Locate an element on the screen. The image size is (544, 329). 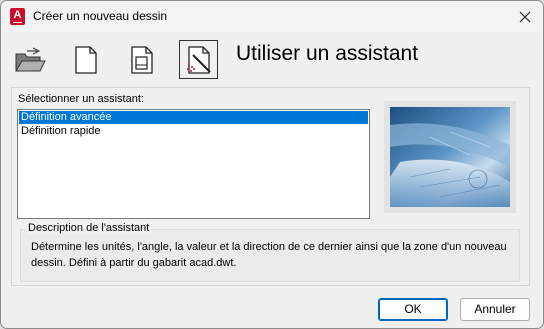
page-heading: Utiliser un assistant is located at coordinates (327, 53).